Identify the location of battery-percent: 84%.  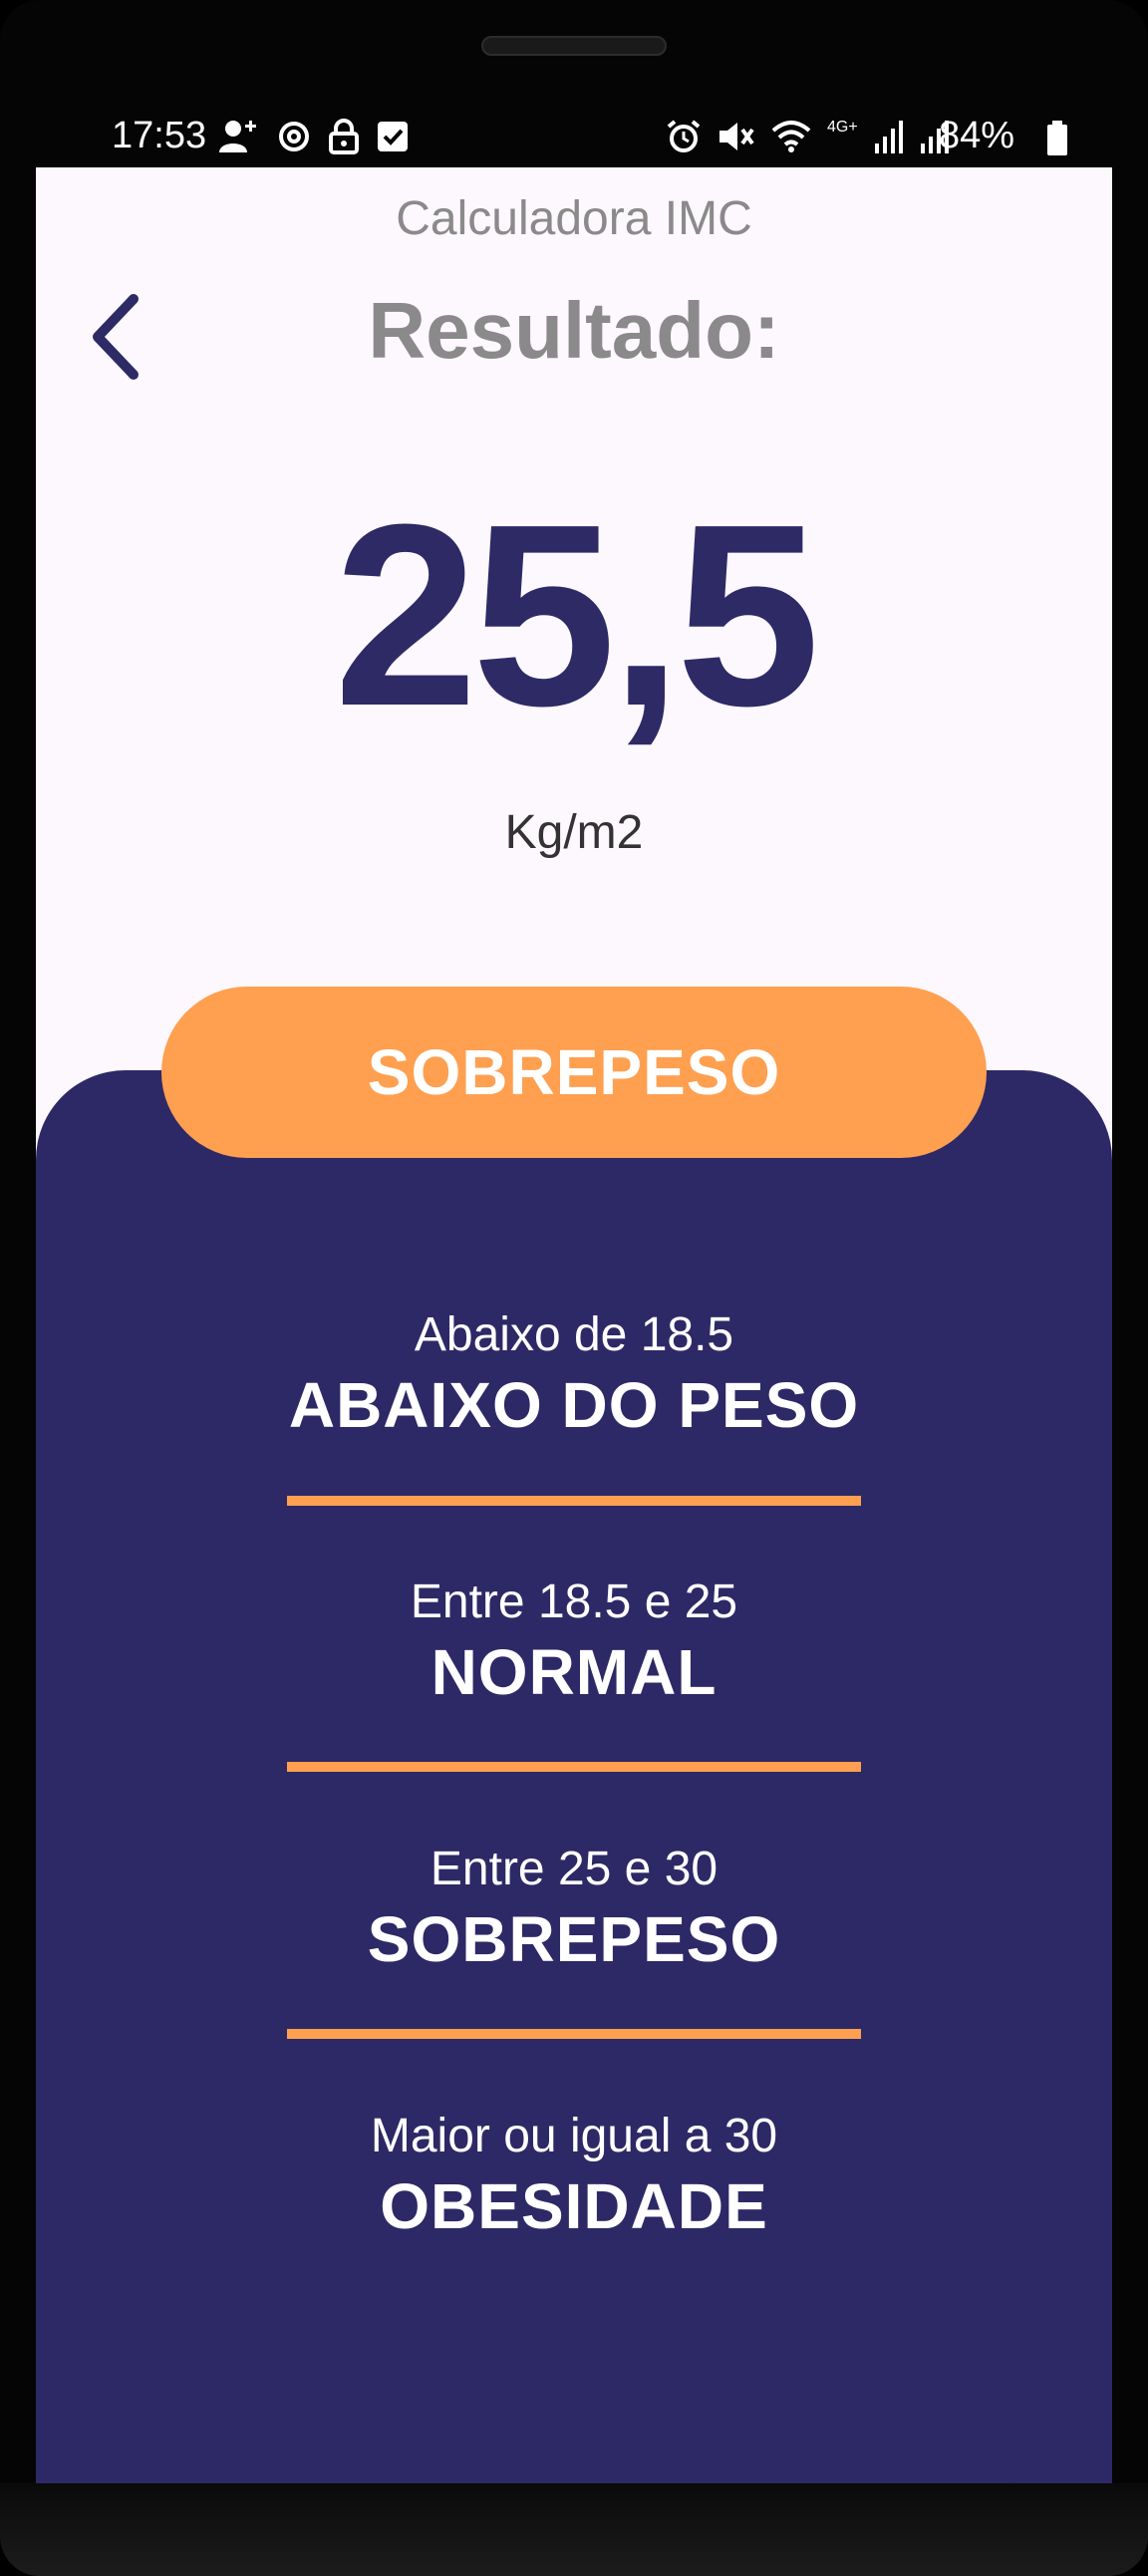
(977, 135).